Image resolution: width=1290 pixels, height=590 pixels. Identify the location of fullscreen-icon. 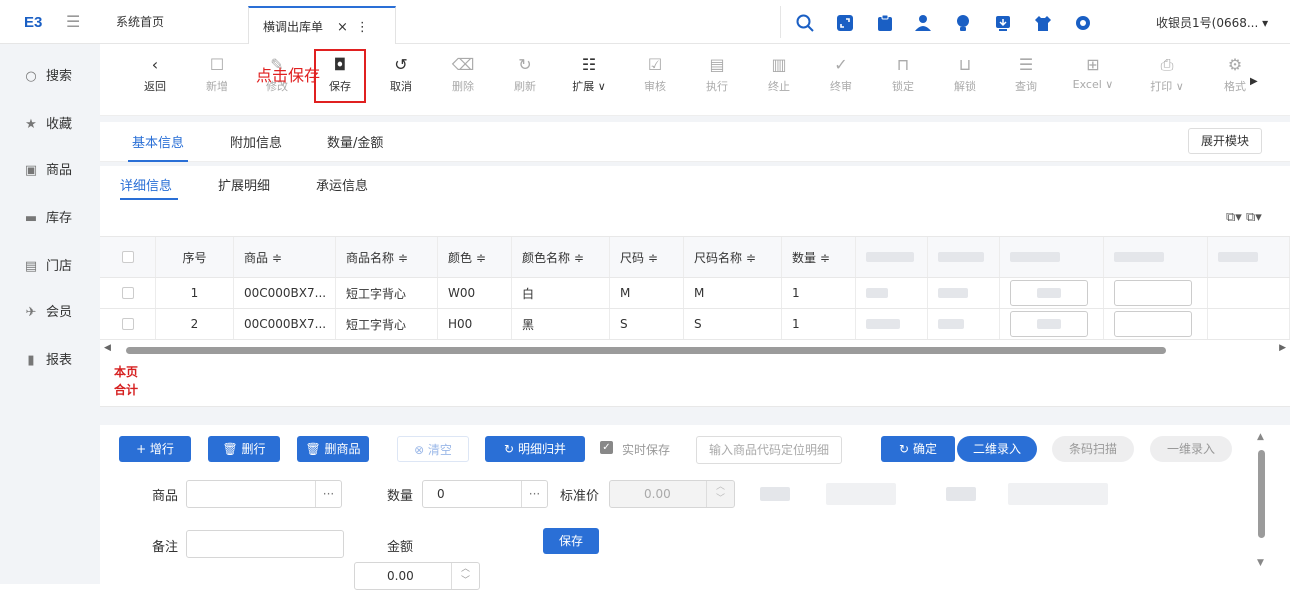
(845, 23).